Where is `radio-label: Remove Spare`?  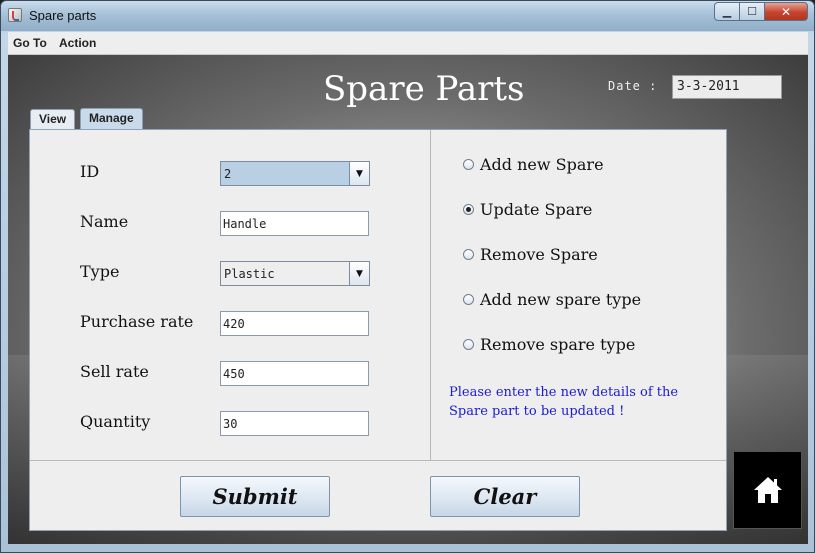 radio-label: Remove Spare is located at coordinates (539, 254).